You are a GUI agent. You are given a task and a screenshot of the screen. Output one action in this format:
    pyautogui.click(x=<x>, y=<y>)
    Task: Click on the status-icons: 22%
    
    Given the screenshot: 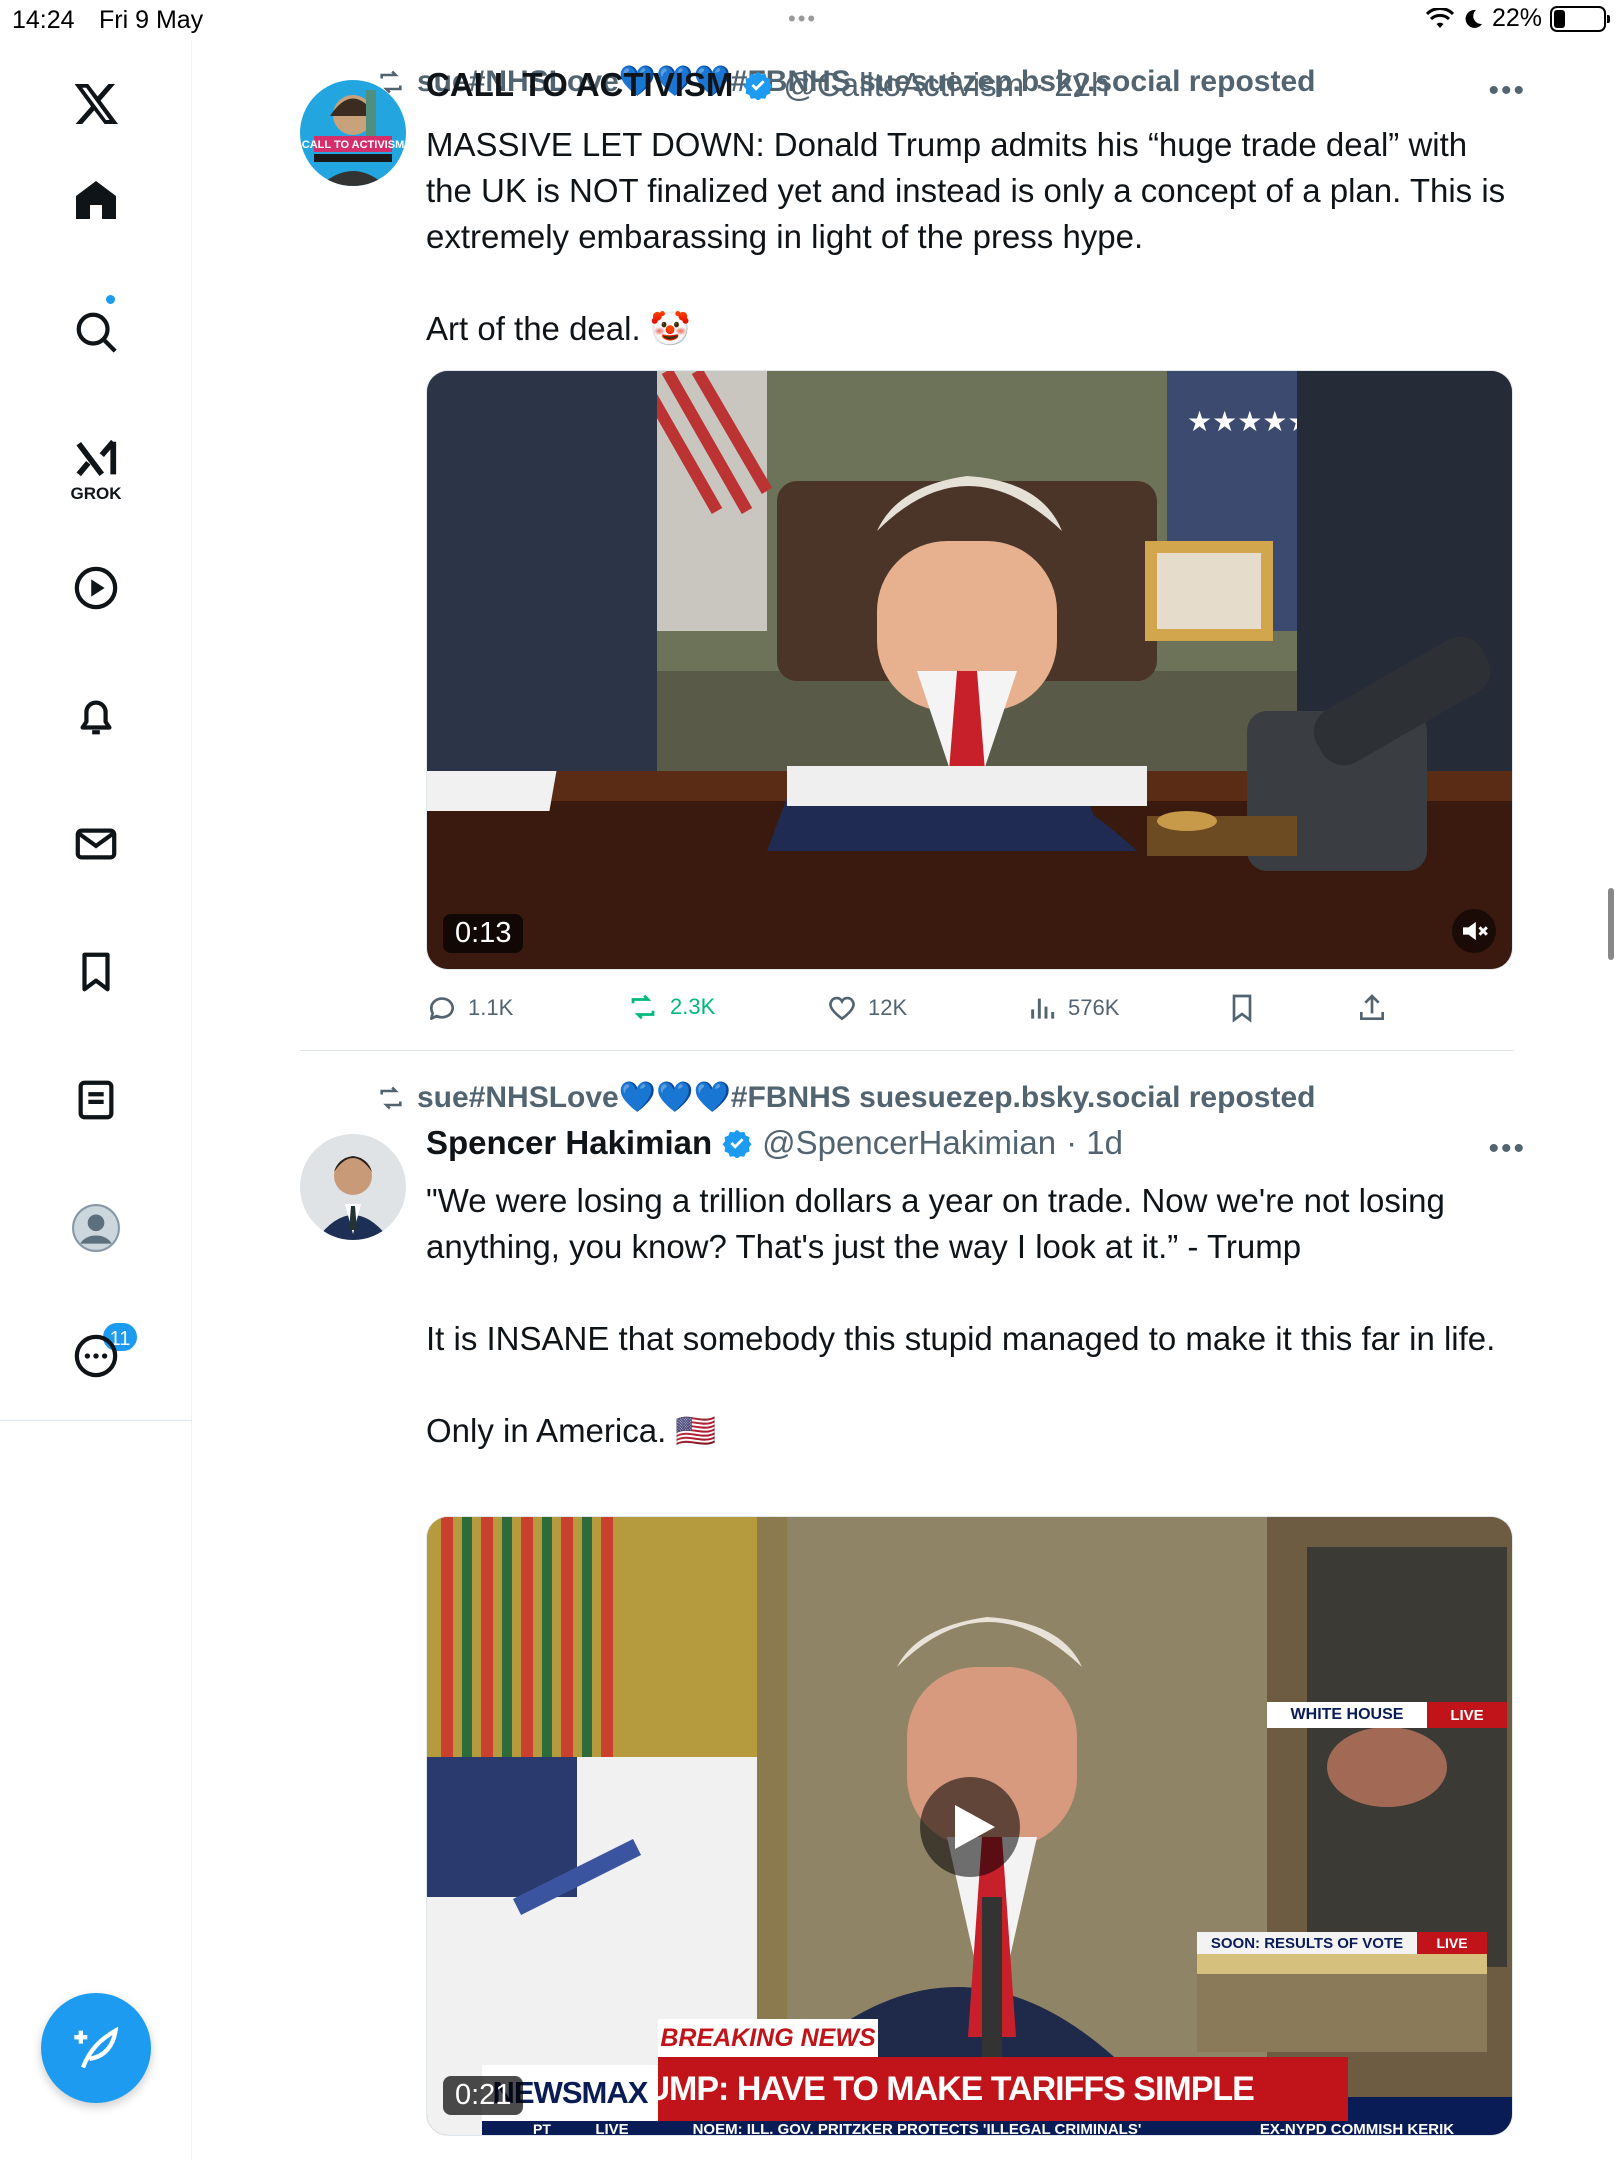 What is the action you would take?
    pyautogui.click(x=1517, y=18)
    